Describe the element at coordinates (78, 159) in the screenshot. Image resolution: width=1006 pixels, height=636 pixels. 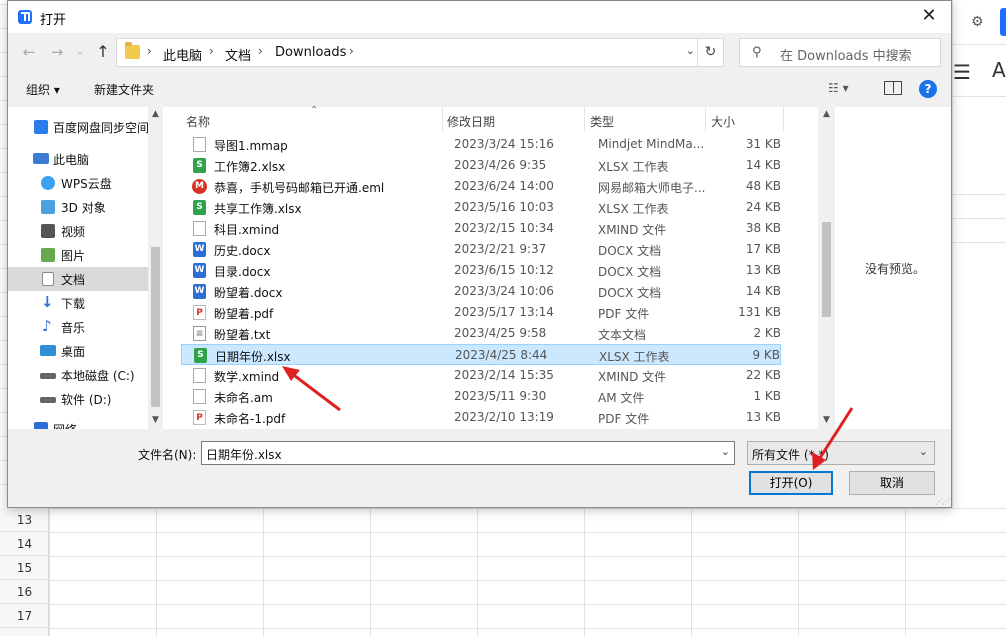
I see `nav-item-this-pc: 此电脑` at that location.